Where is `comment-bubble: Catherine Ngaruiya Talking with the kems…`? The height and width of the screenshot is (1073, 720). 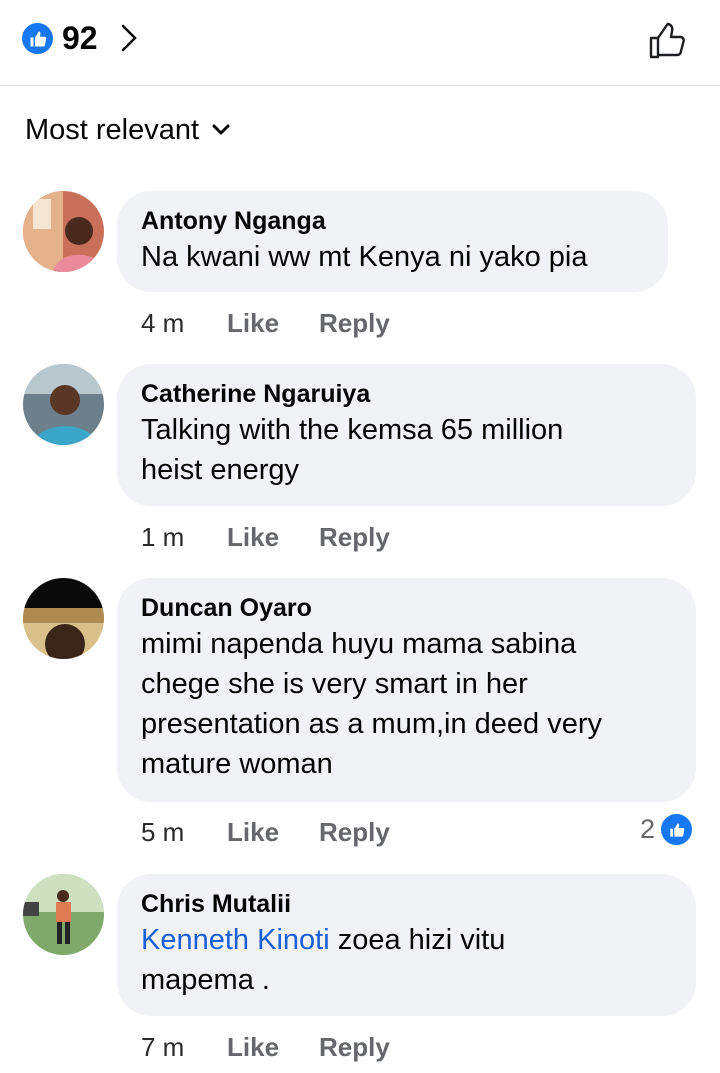 comment-bubble: Catherine Ngaruiya Talking with the kems… is located at coordinates (406, 435).